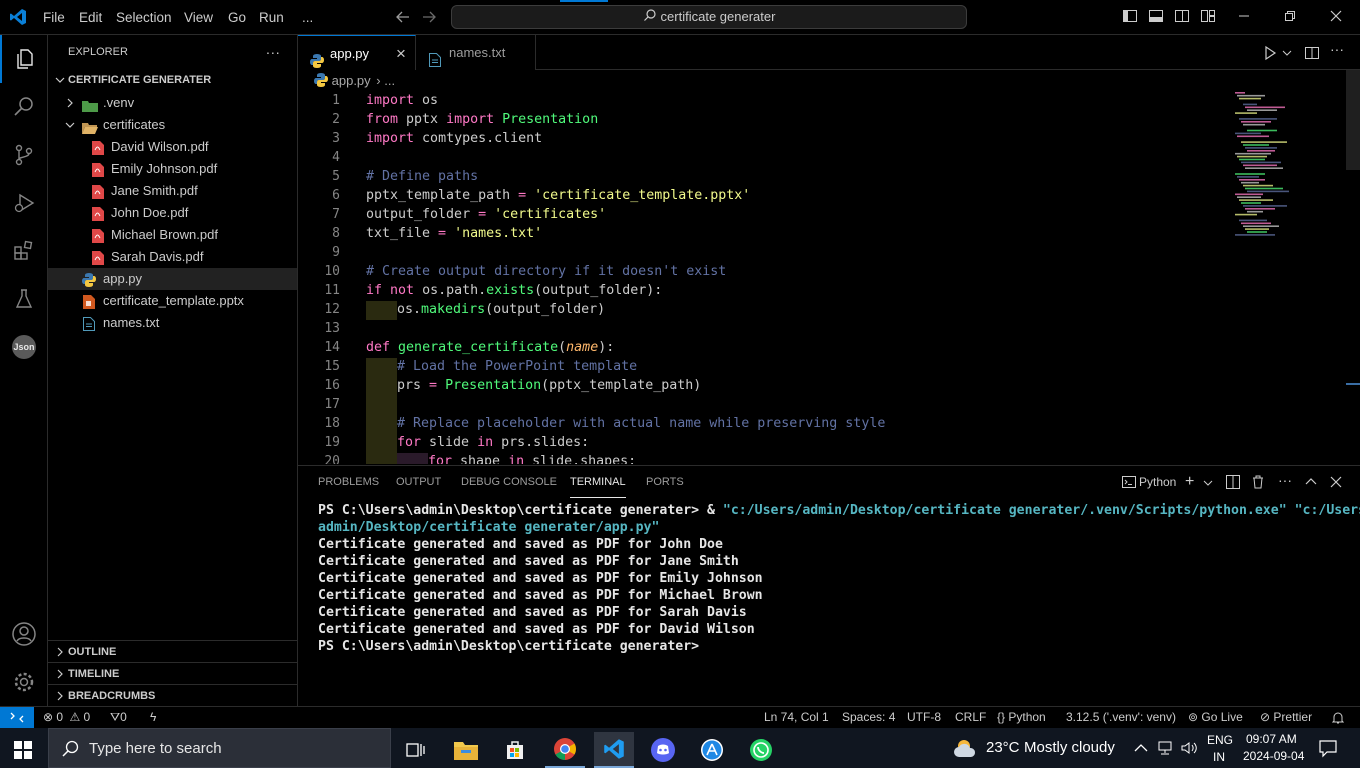 This screenshot has height=768, width=1360. Describe the element at coordinates (153, 718) in the screenshot. I see `lightning-icon: ϟ` at that location.